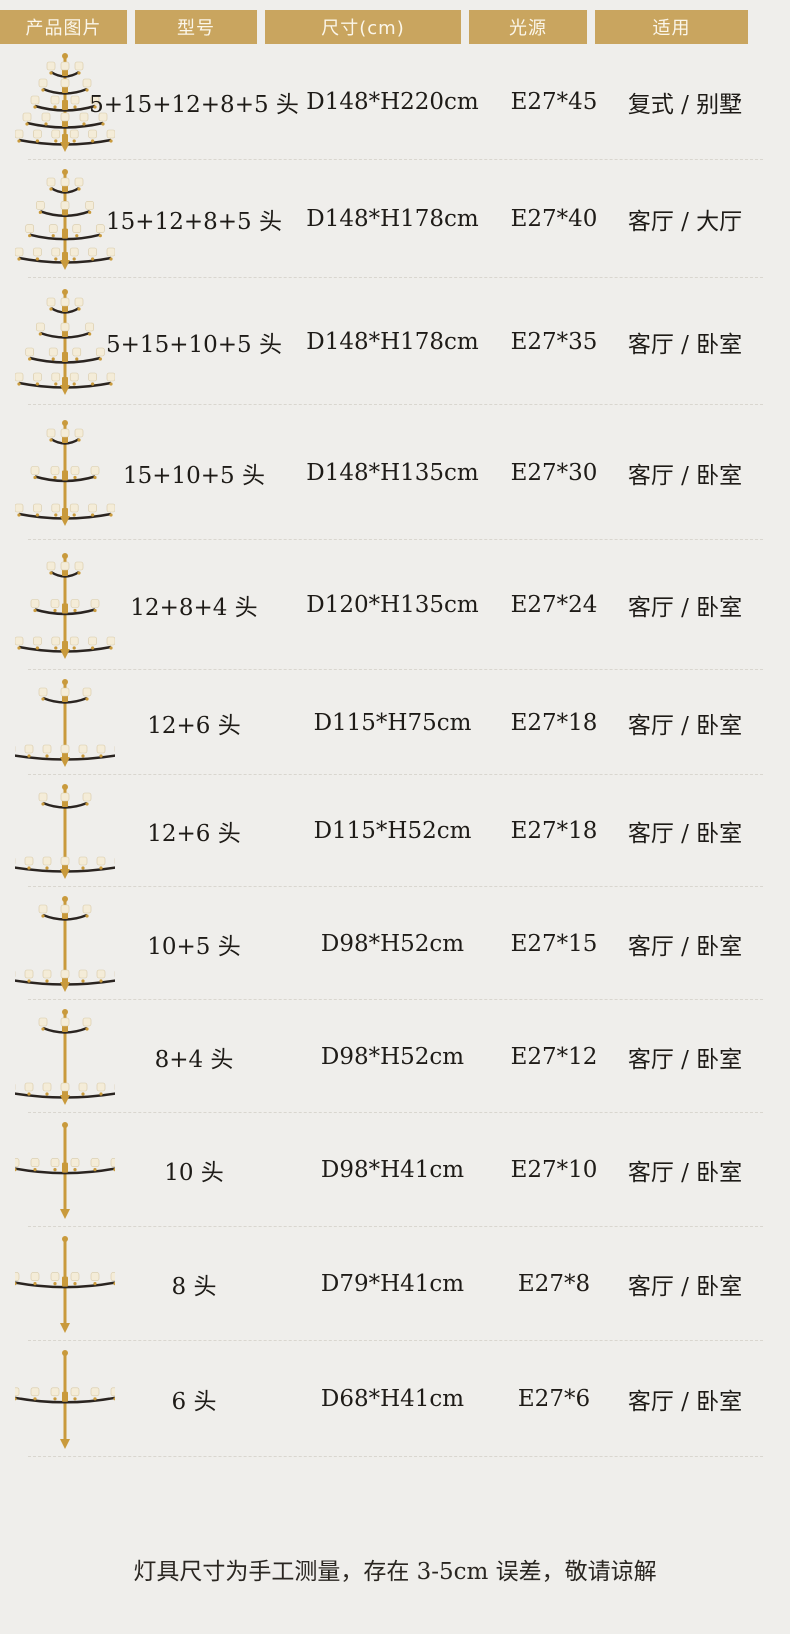 The width and height of the screenshot is (790, 1634). I want to click on cell-light: E27*8, so click(554, 1284).